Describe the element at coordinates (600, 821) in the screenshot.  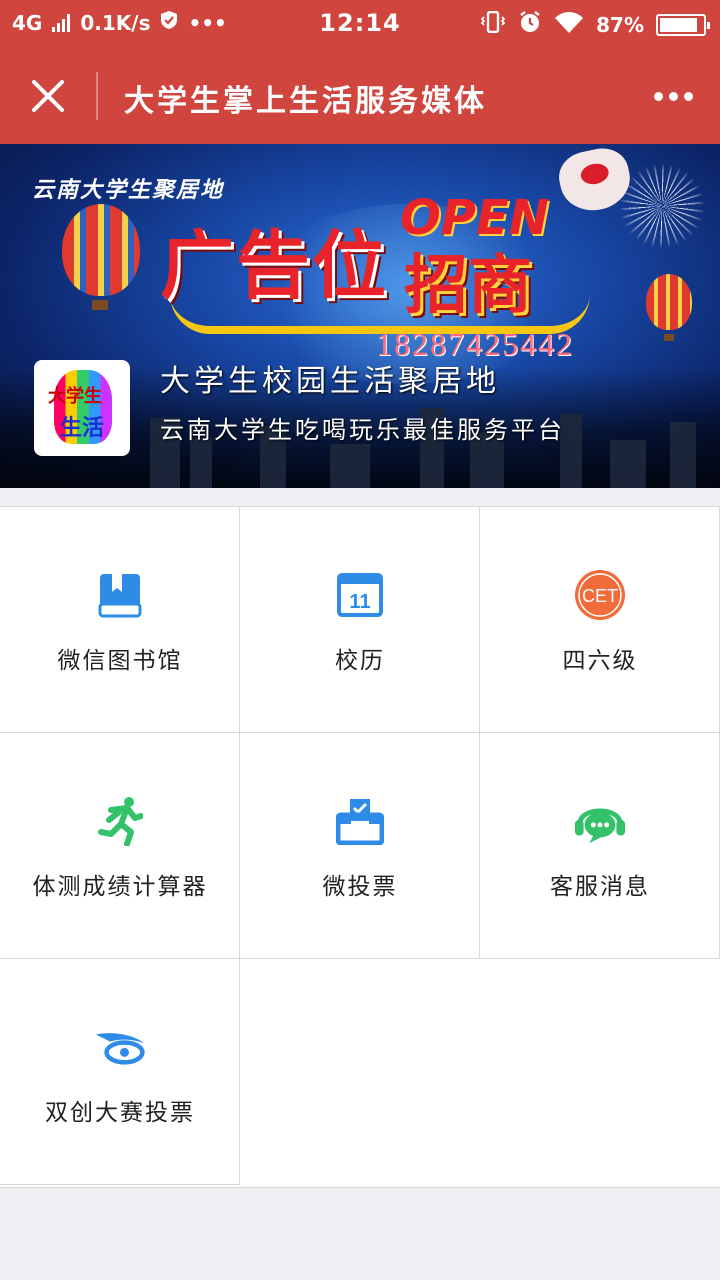
I see `headset-chat-icon` at that location.